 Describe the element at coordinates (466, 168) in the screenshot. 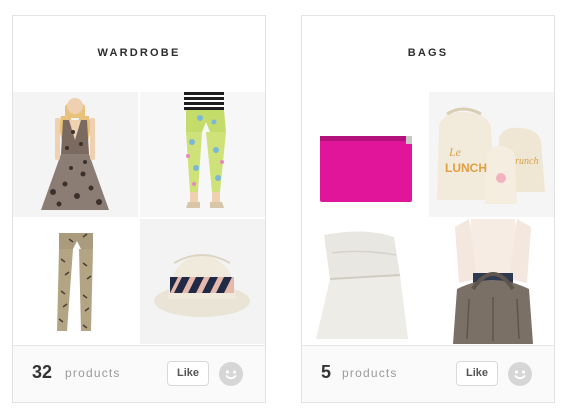

I see `svg-text: LUNCH` at that location.